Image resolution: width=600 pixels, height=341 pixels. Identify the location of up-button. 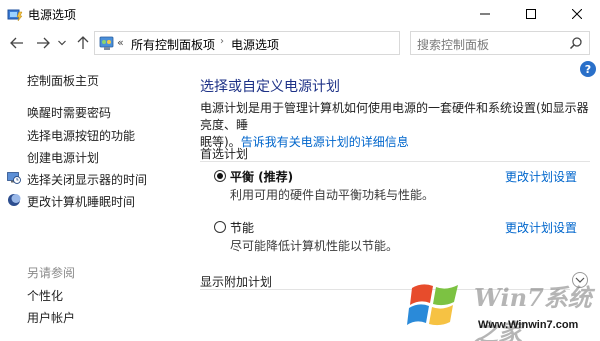
(83, 43).